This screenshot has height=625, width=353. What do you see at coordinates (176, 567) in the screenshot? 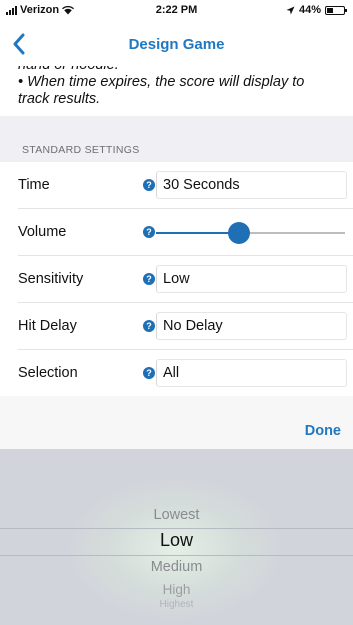
I see `picker-option: Medium` at bounding box center [176, 567].